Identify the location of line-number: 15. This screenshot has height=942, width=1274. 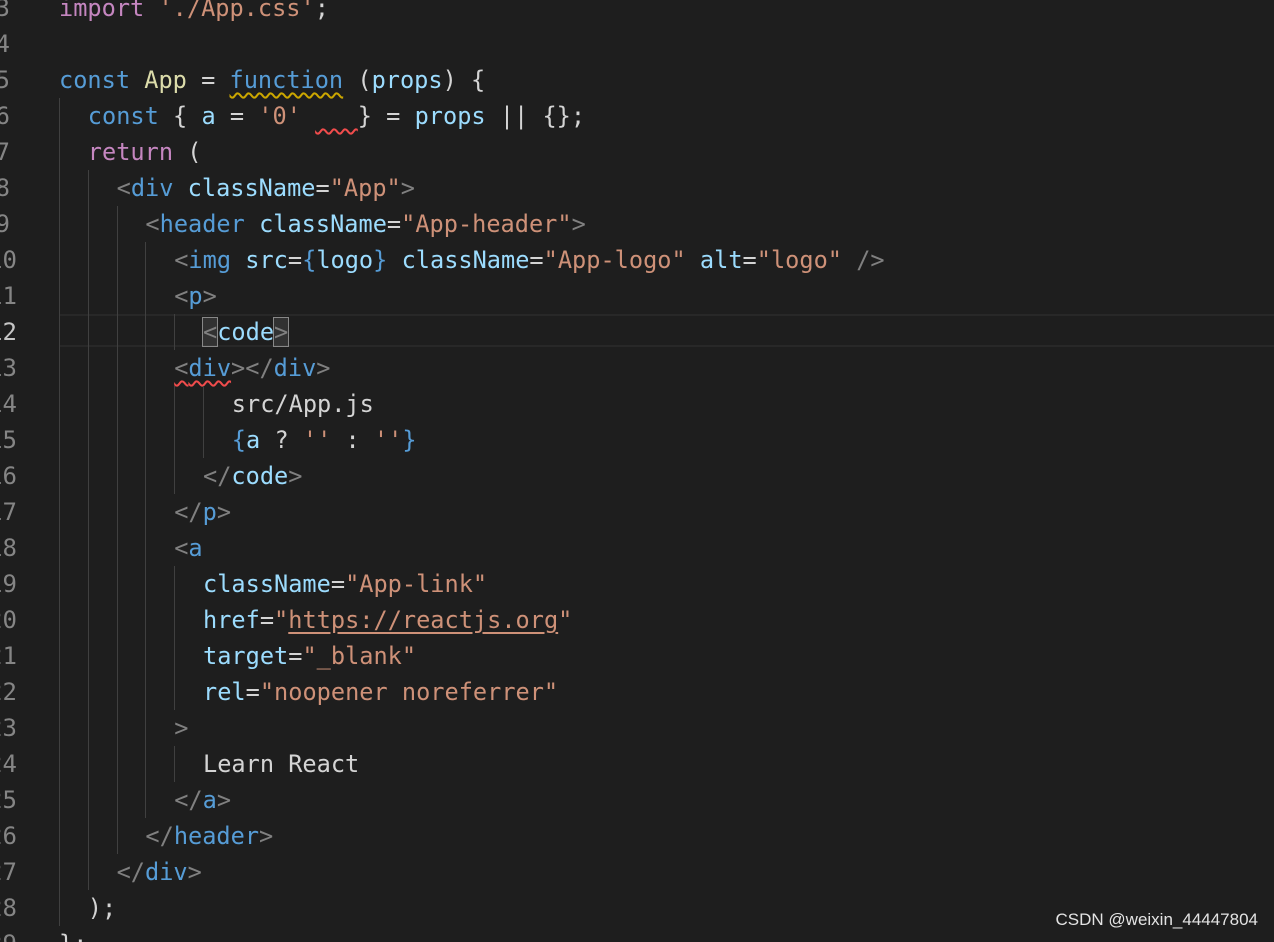
(8, 440).